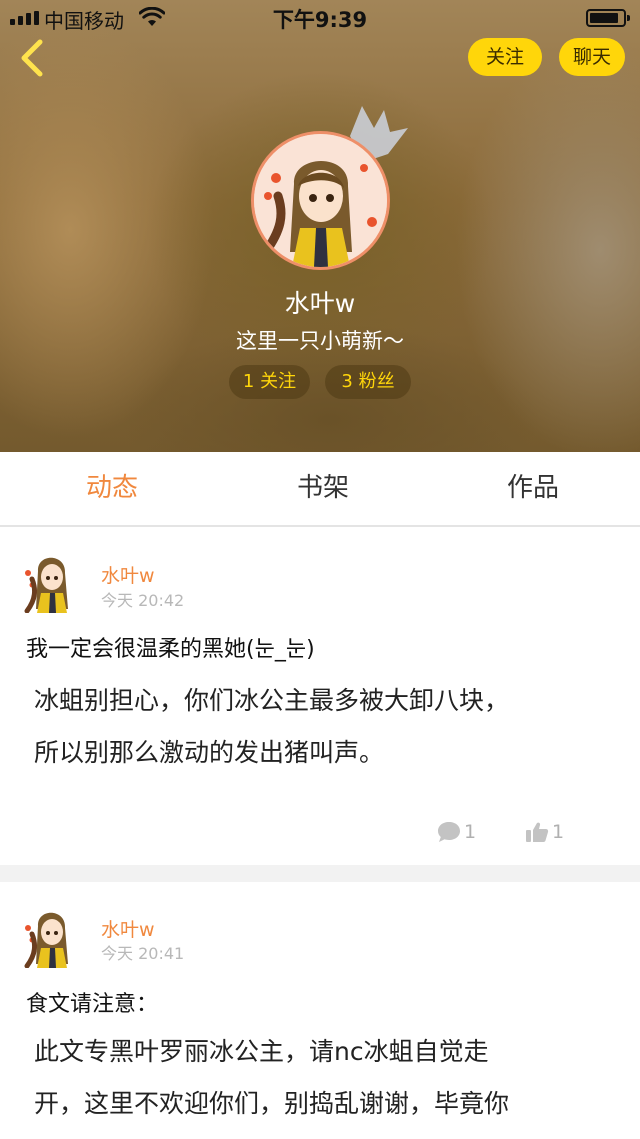 The height and width of the screenshot is (1139, 640). I want to click on chat-button: 聊天, so click(592, 57).